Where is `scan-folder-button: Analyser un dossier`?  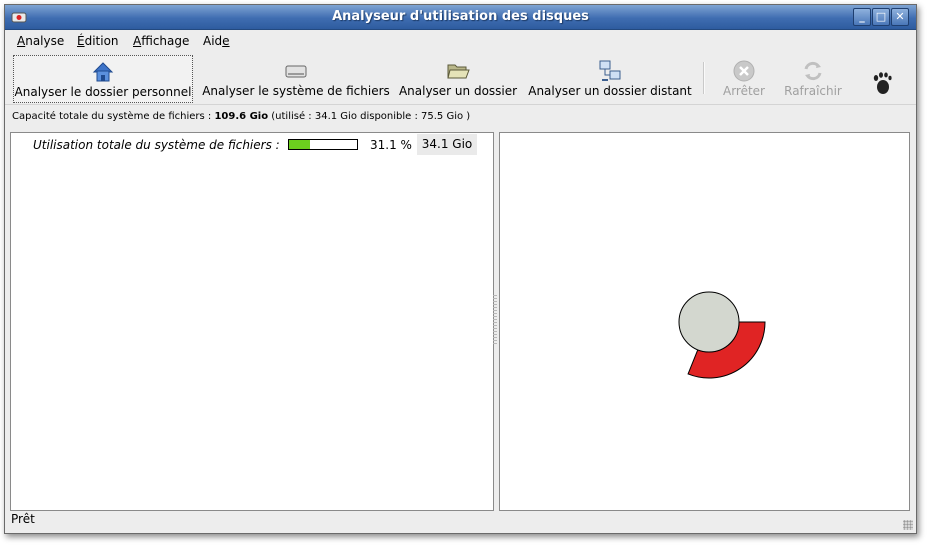
scan-folder-button: Analyser un dossier is located at coordinates (458, 78).